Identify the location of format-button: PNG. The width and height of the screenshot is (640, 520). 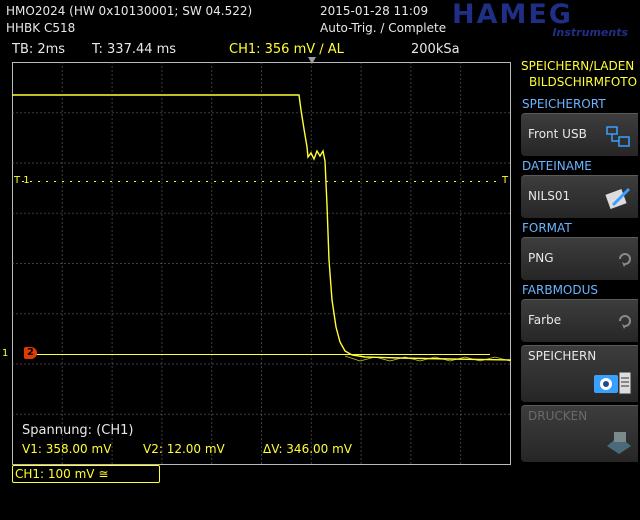
(579, 258).